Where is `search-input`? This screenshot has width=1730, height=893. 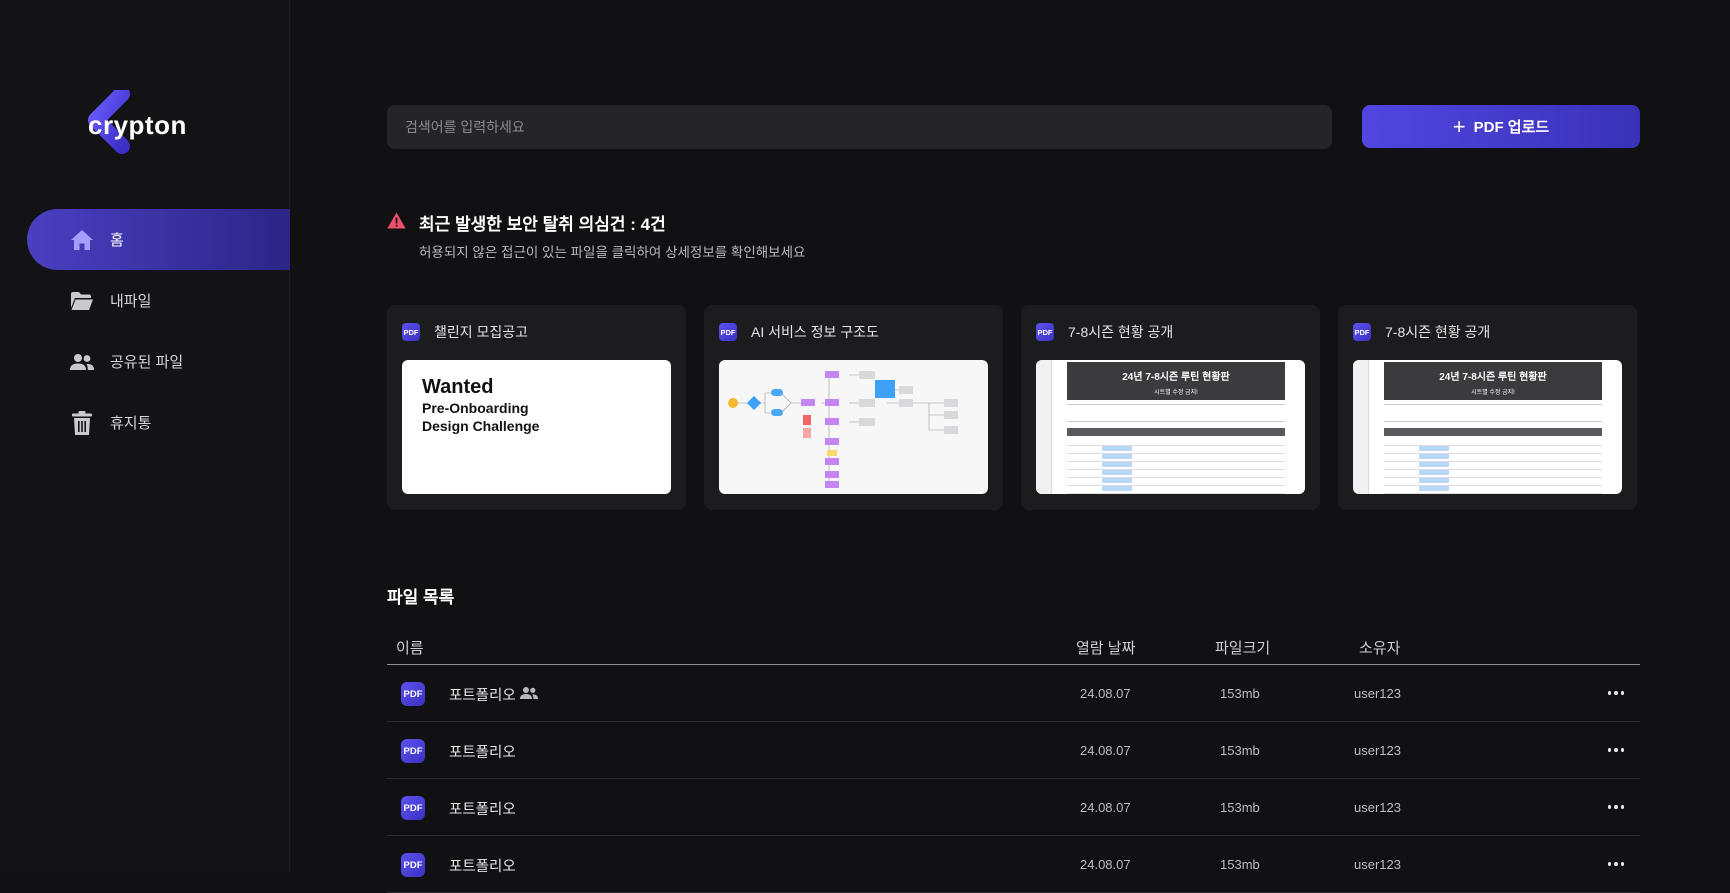 search-input is located at coordinates (859, 127).